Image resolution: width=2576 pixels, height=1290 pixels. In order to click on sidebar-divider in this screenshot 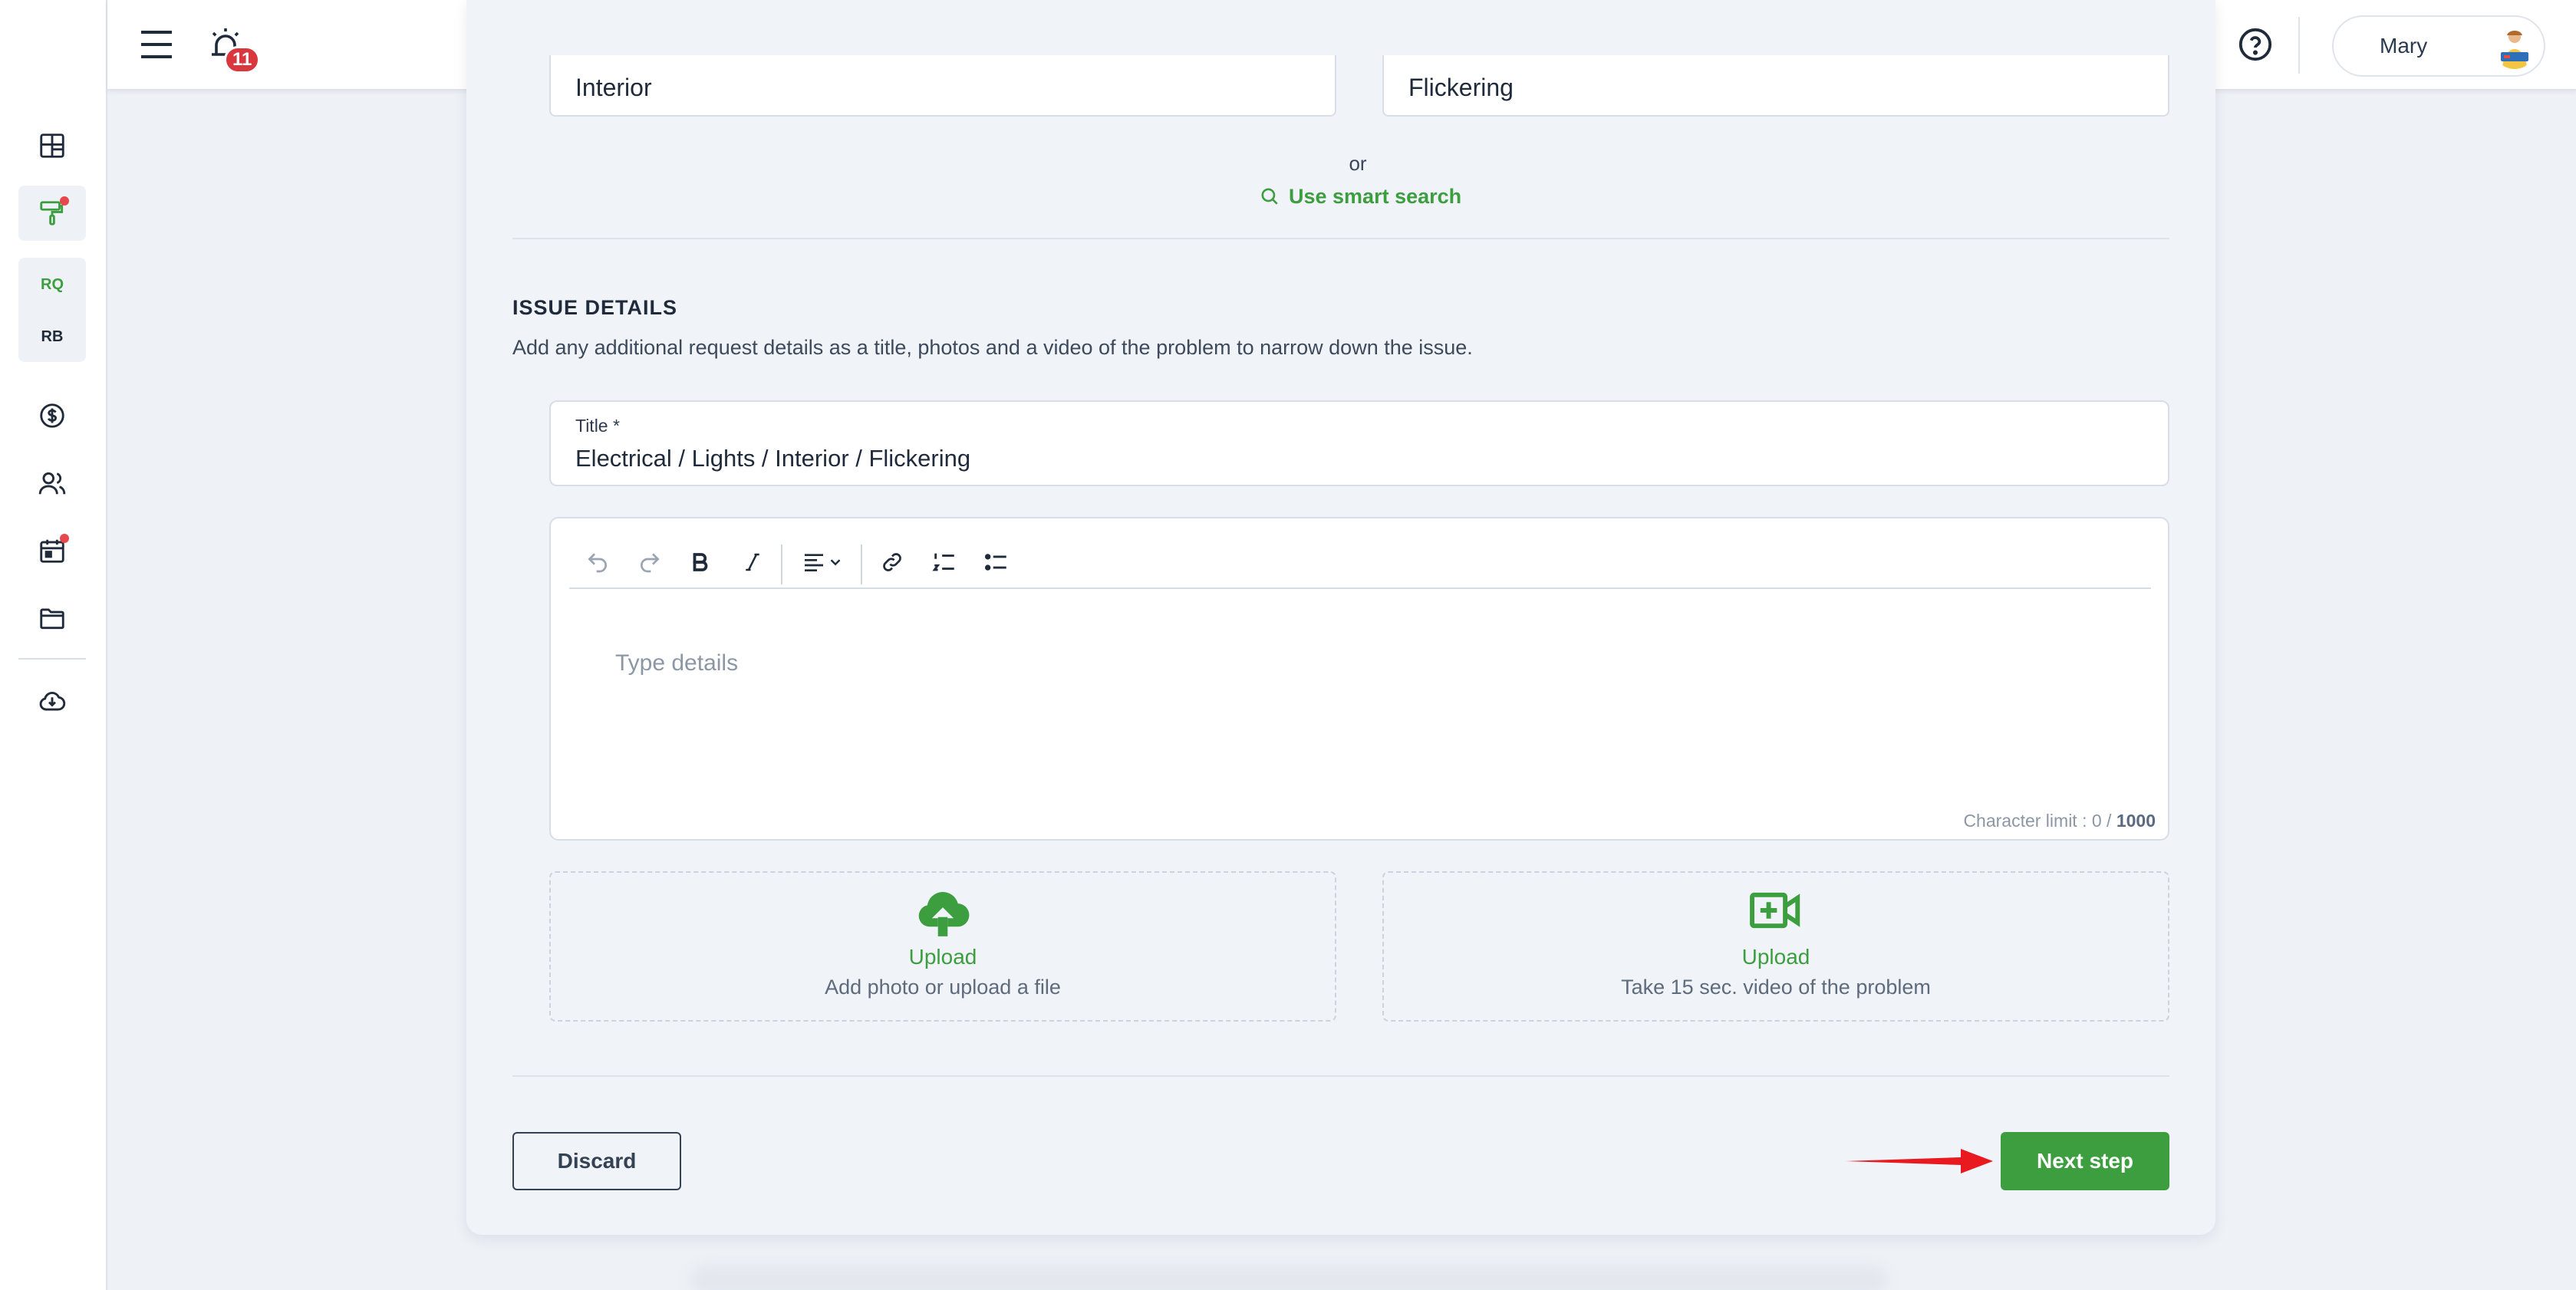, I will do `click(52, 659)`.